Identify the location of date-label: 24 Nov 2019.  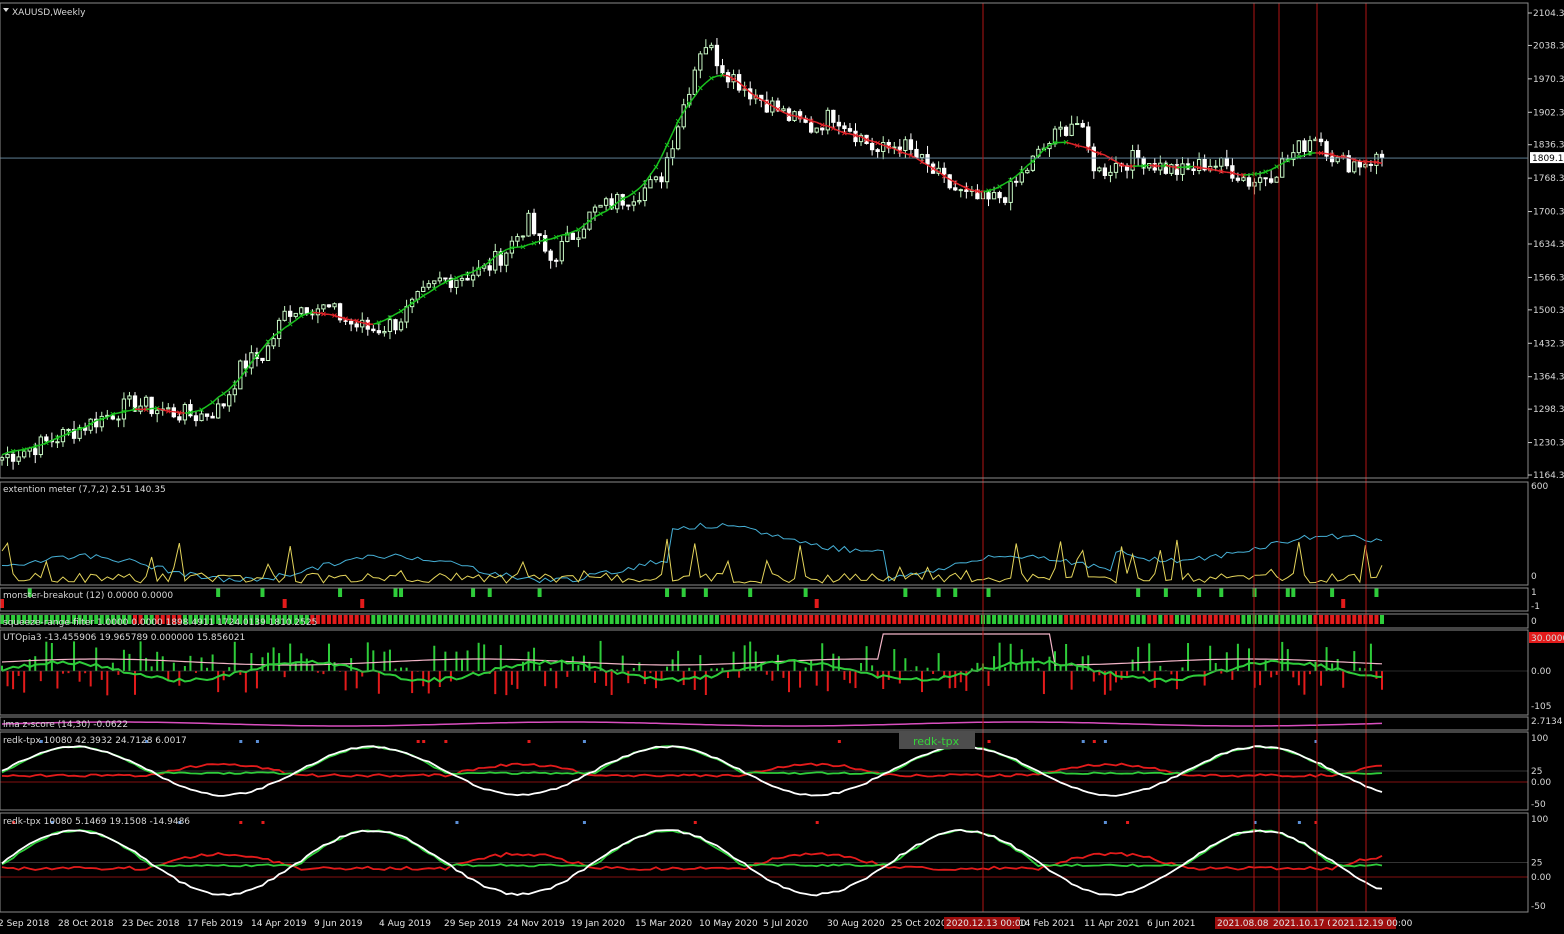
(536, 924).